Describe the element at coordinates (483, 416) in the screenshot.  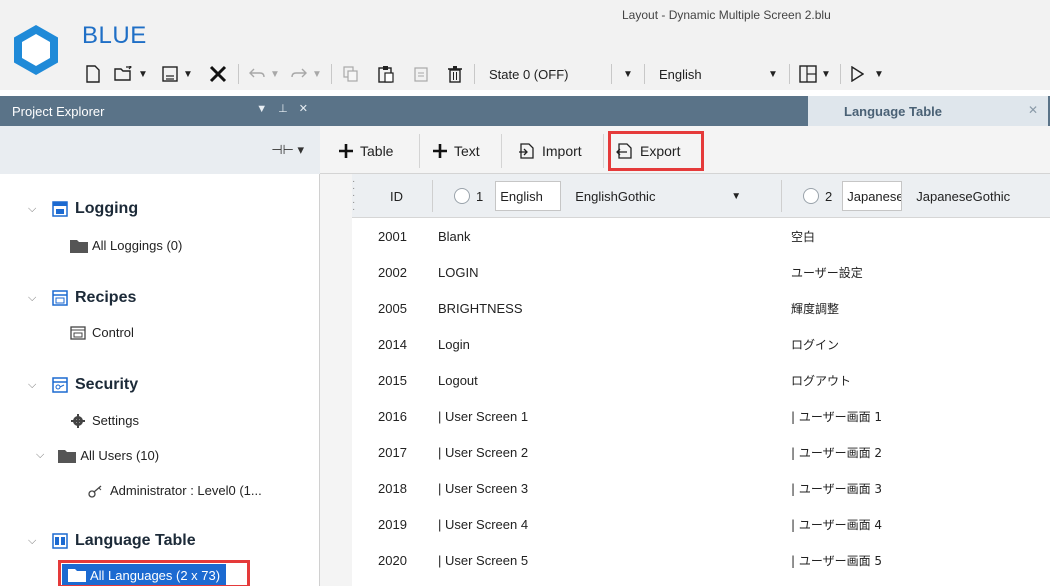
I see `cell-english: | User Screen 1` at that location.